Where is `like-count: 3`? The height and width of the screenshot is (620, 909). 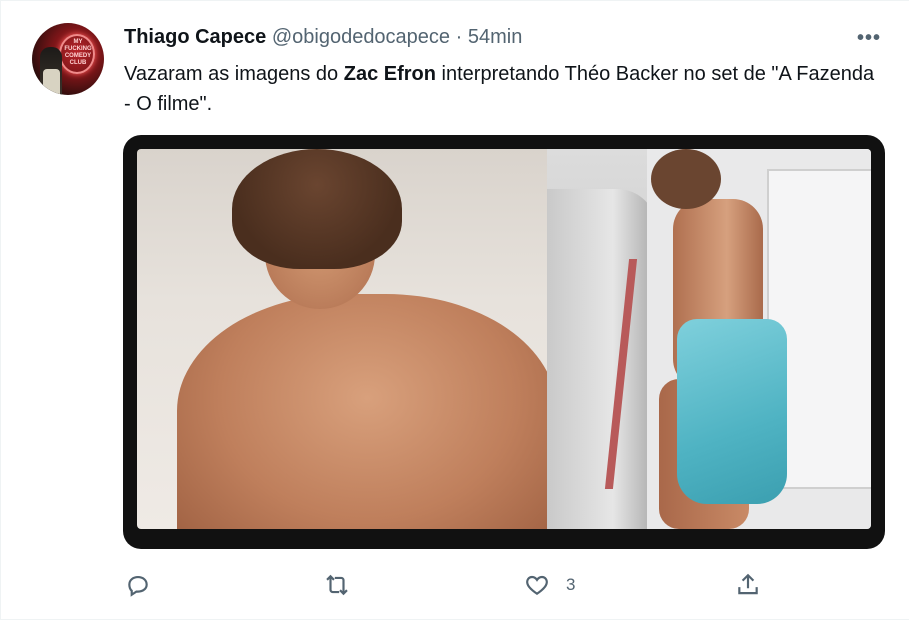 like-count: 3 is located at coordinates (571, 584).